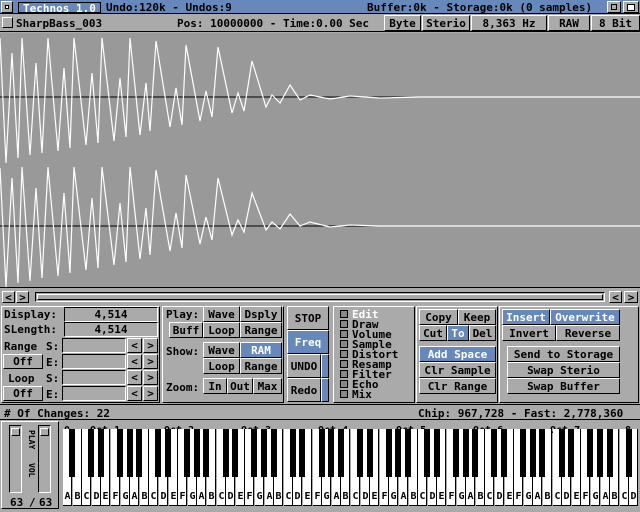 The height and width of the screenshot is (512, 640). Describe the element at coordinates (23, 361) in the screenshot. I see `range-toggle-button: Off` at that location.